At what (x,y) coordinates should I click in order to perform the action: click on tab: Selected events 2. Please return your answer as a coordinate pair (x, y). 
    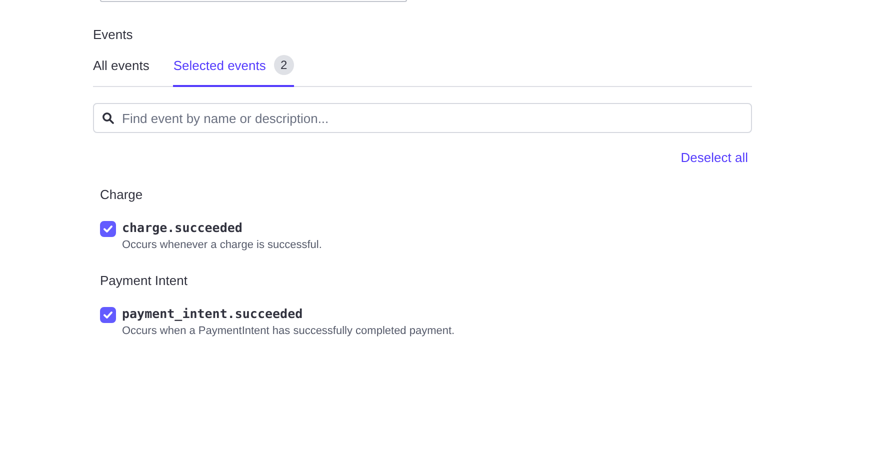
    Looking at the image, I should click on (233, 71).